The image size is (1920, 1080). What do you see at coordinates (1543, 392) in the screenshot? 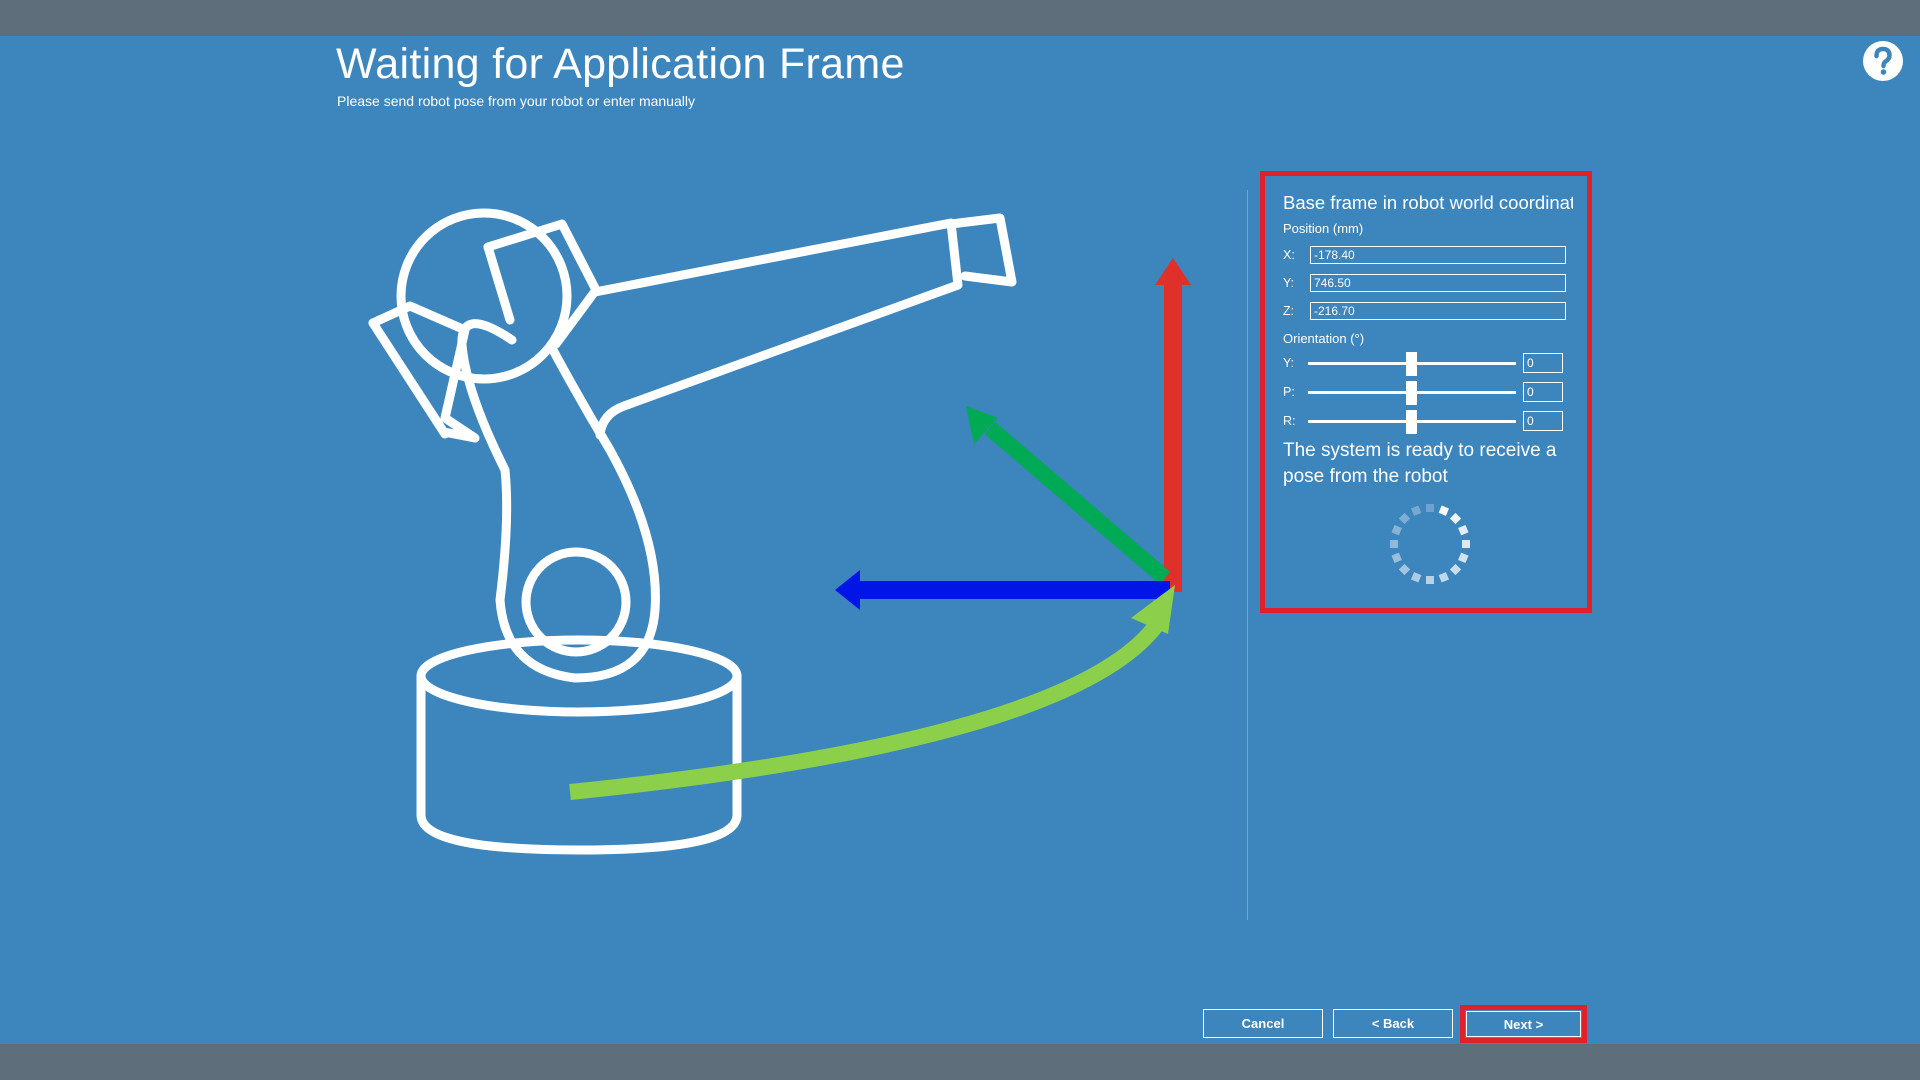
I see `pitch-field` at bounding box center [1543, 392].